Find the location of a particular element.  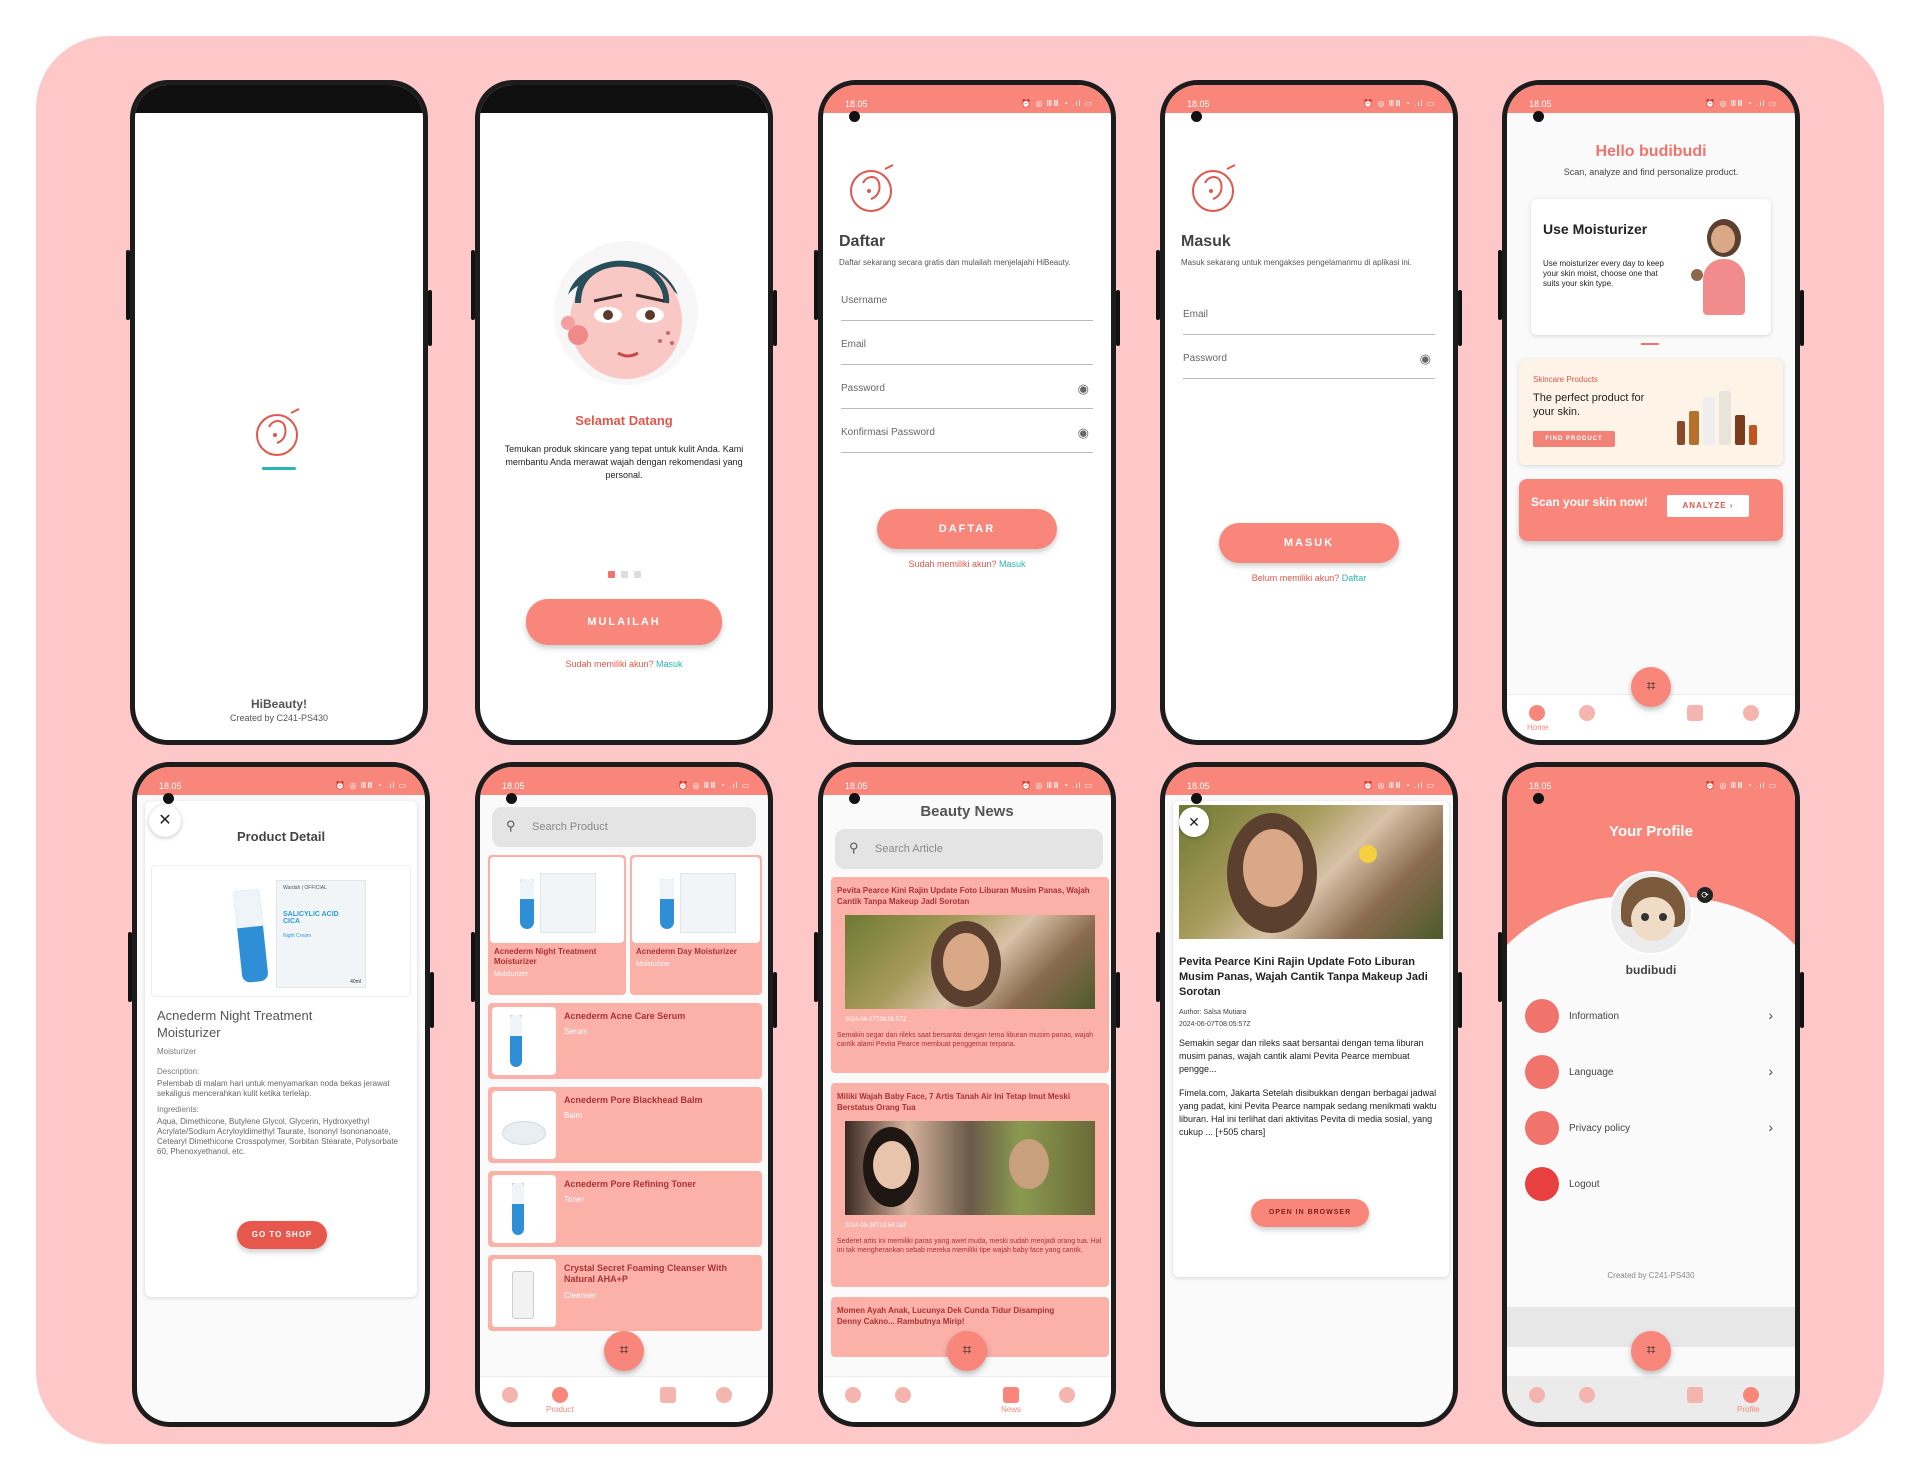

nav-home-label: Home is located at coordinates (1537, 727).